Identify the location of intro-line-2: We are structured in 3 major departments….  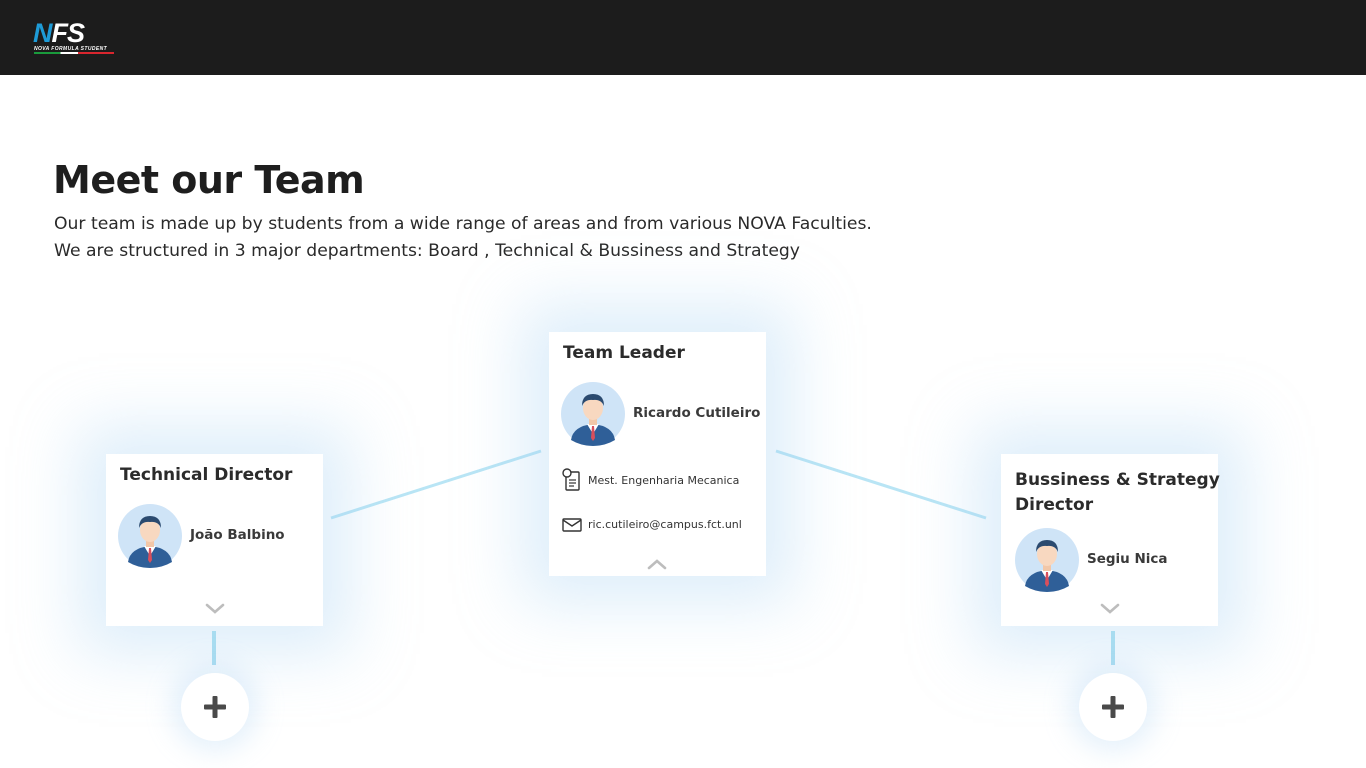
(427, 251).